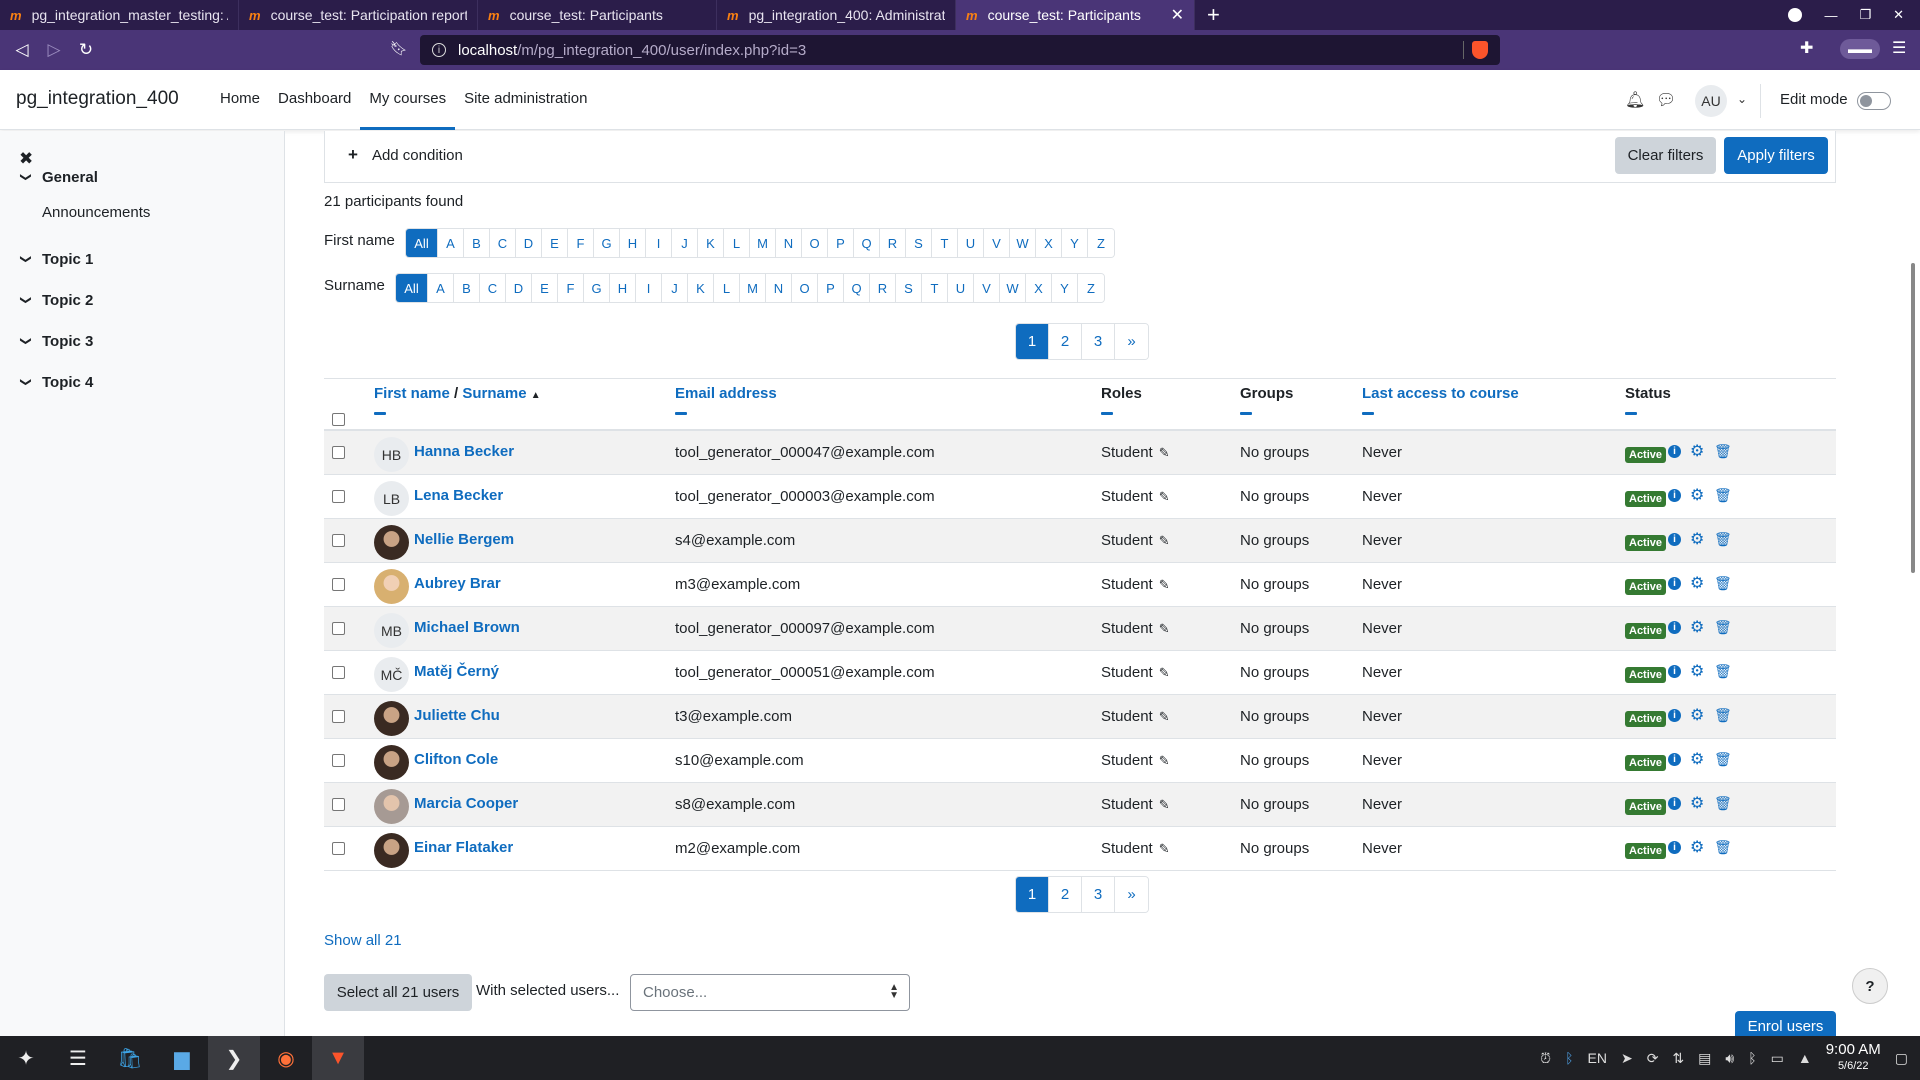 This screenshot has height=1080, width=1920. I want to click on surname-initial-a: A, so click(441, 288).